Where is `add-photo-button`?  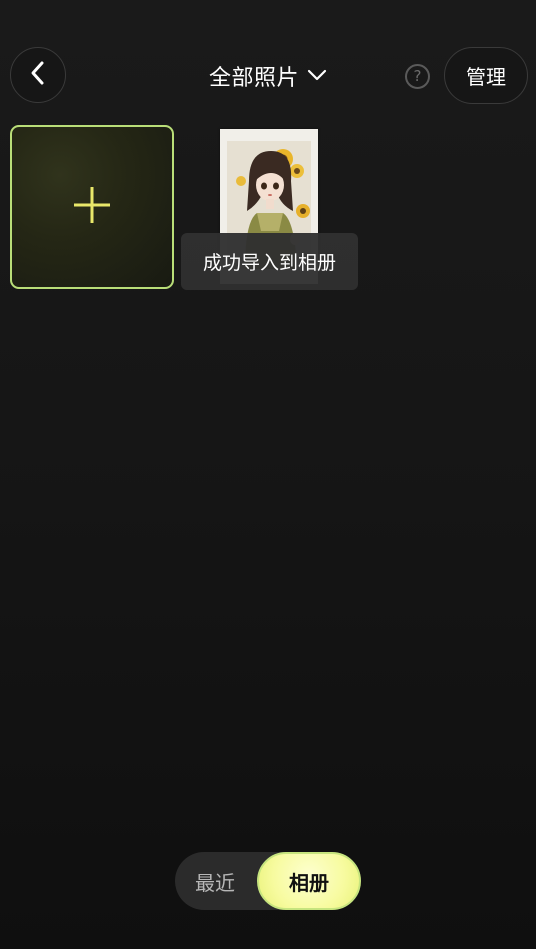 add-photo-button is located at coordinates (92, 207).